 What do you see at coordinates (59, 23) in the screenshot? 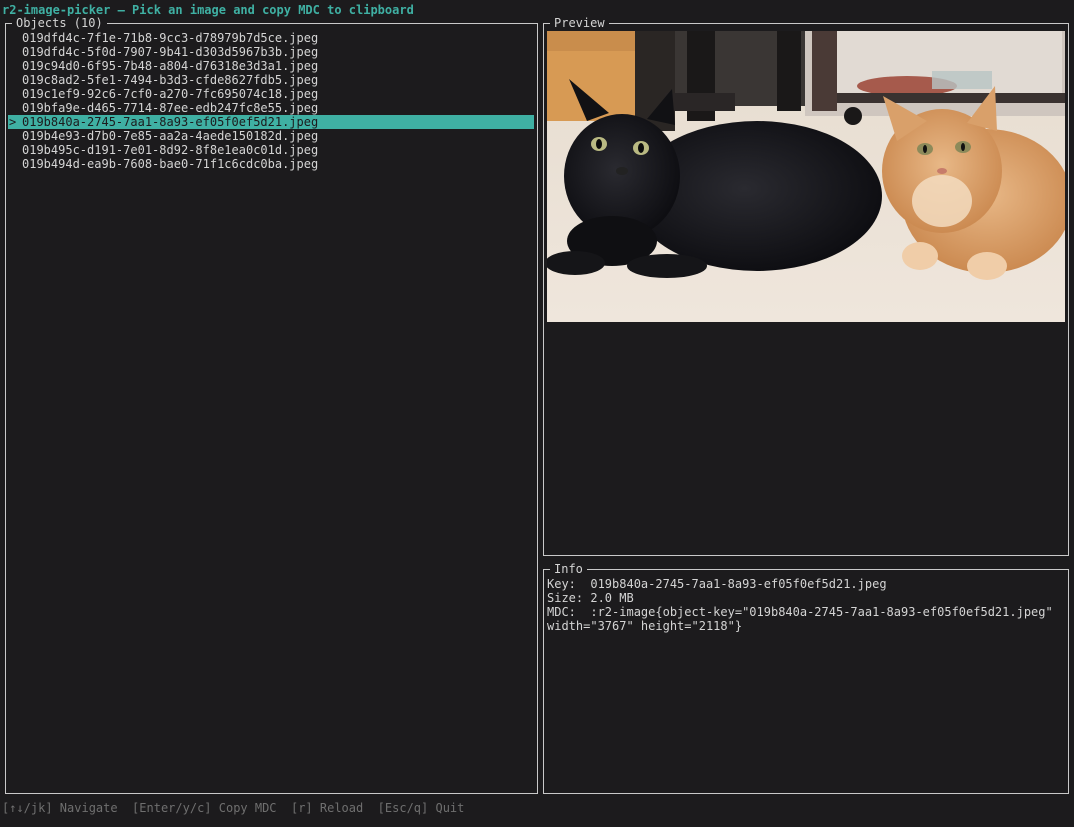
I see `objects-panel-title: Objects (10)` at bounding box center [59, 23].